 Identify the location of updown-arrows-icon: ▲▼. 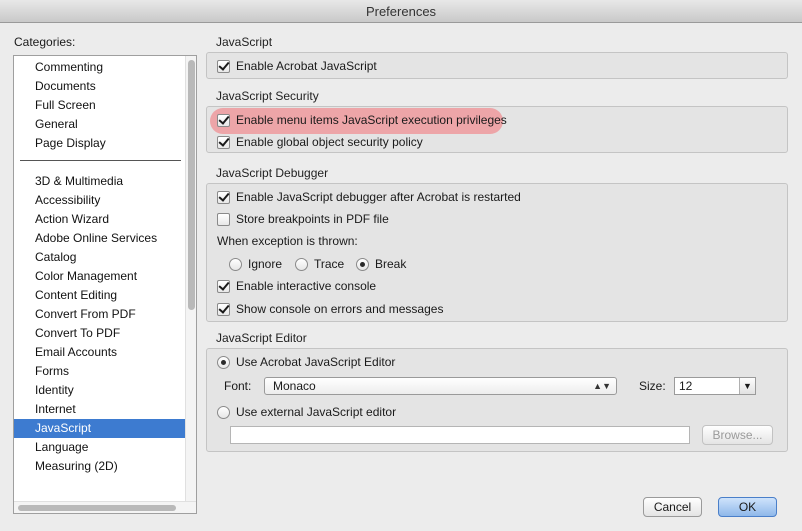
(602, 386).